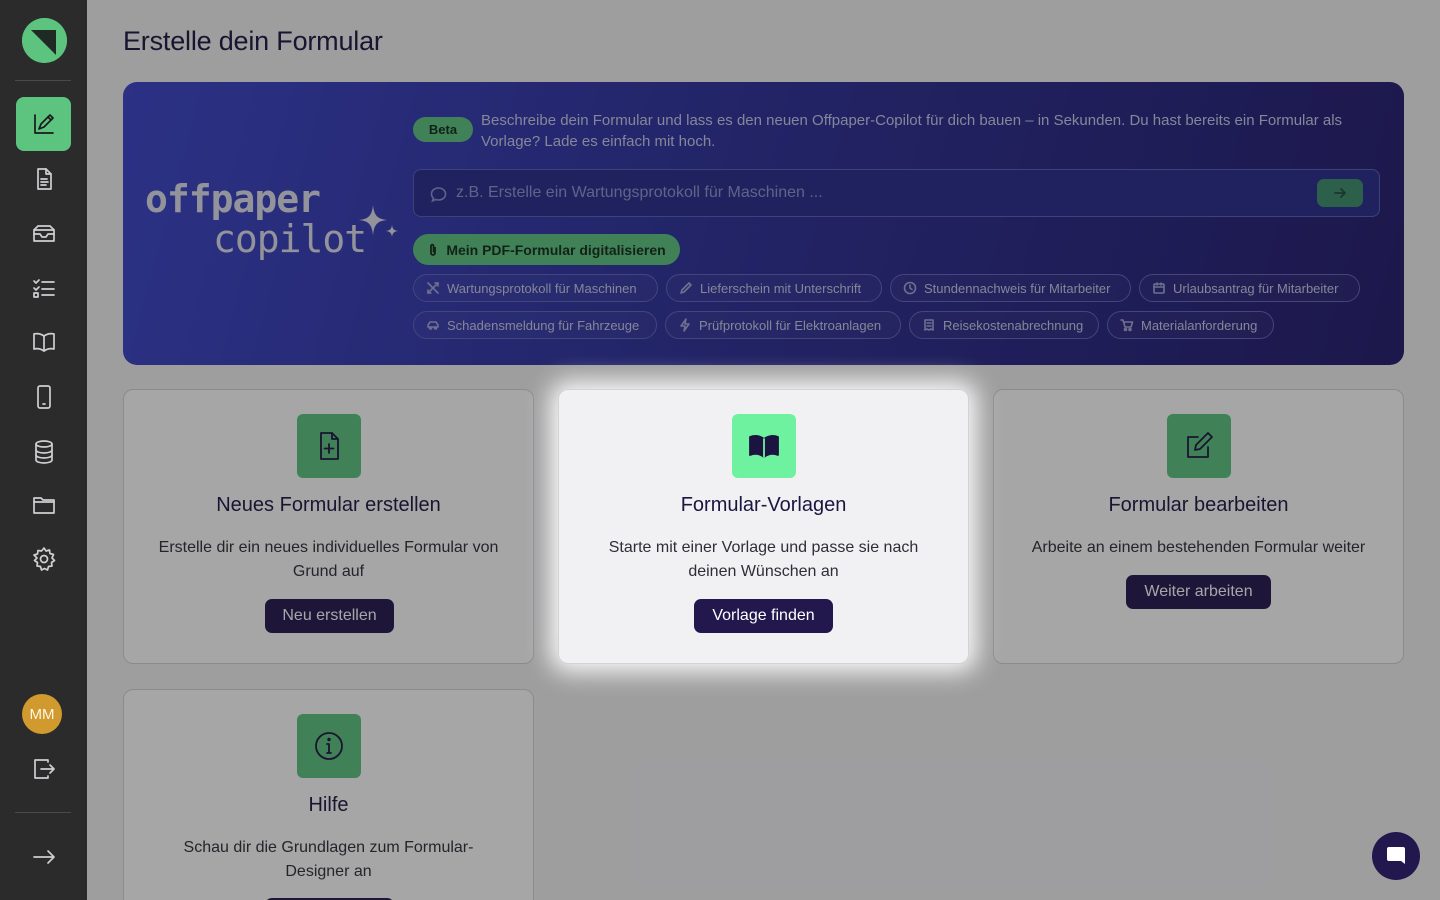 This screenshot has width=1440, height=900. I want to click on chip-label: Lieferschein mit Unterschrift, so click(781, 288).